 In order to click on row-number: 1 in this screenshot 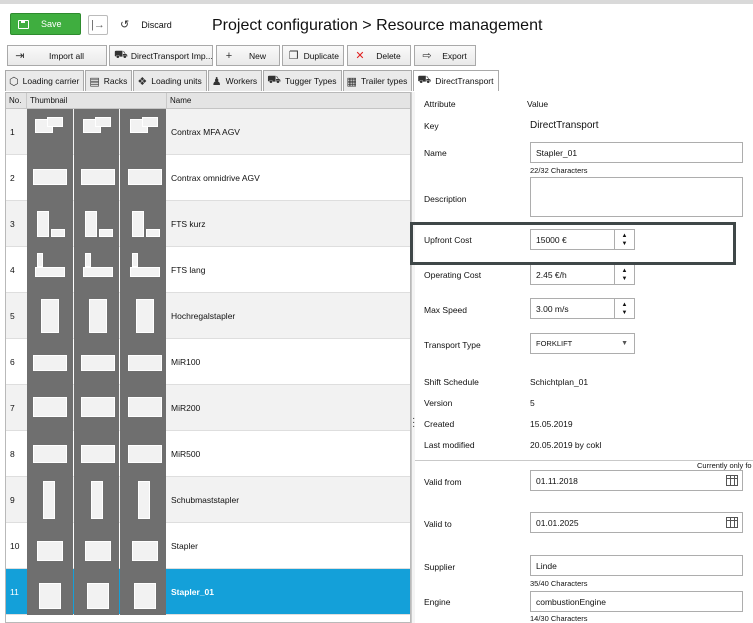, I will do `click(12, 131)`.